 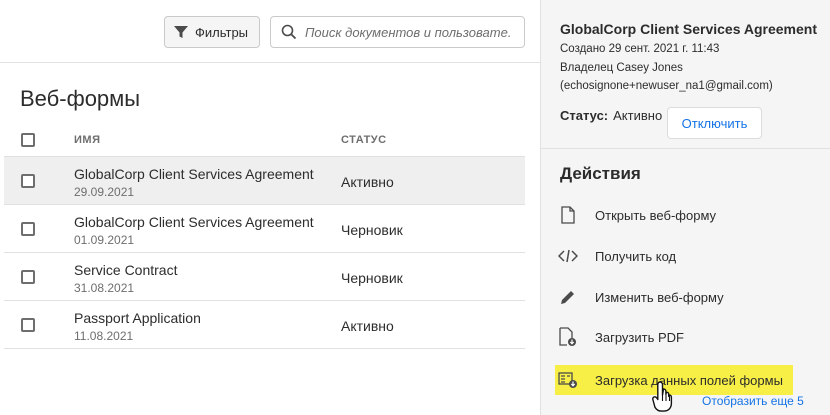 I want to click on row-date: 29.09.2021, so click(x=104, y=192).